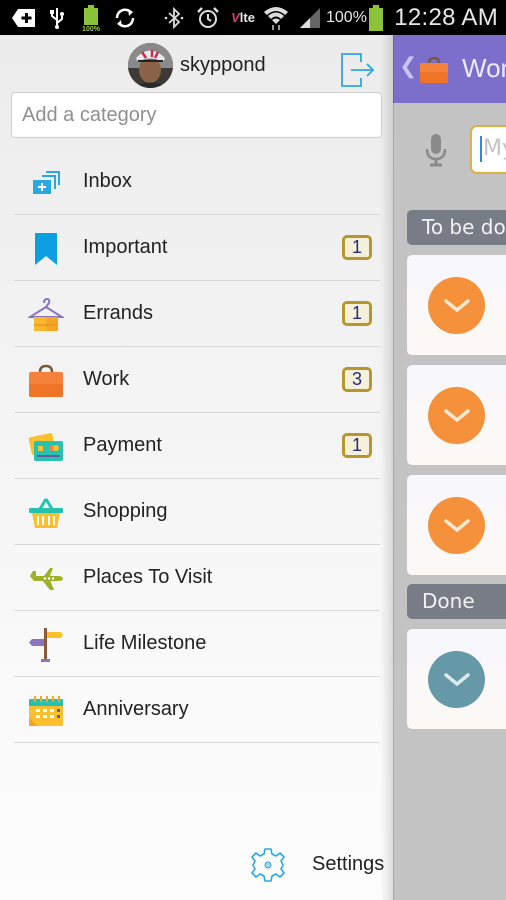 Image resolution: width=506 pixels, height=900 pixels. I want to click on settings-label: Settings, so click(348, 864).